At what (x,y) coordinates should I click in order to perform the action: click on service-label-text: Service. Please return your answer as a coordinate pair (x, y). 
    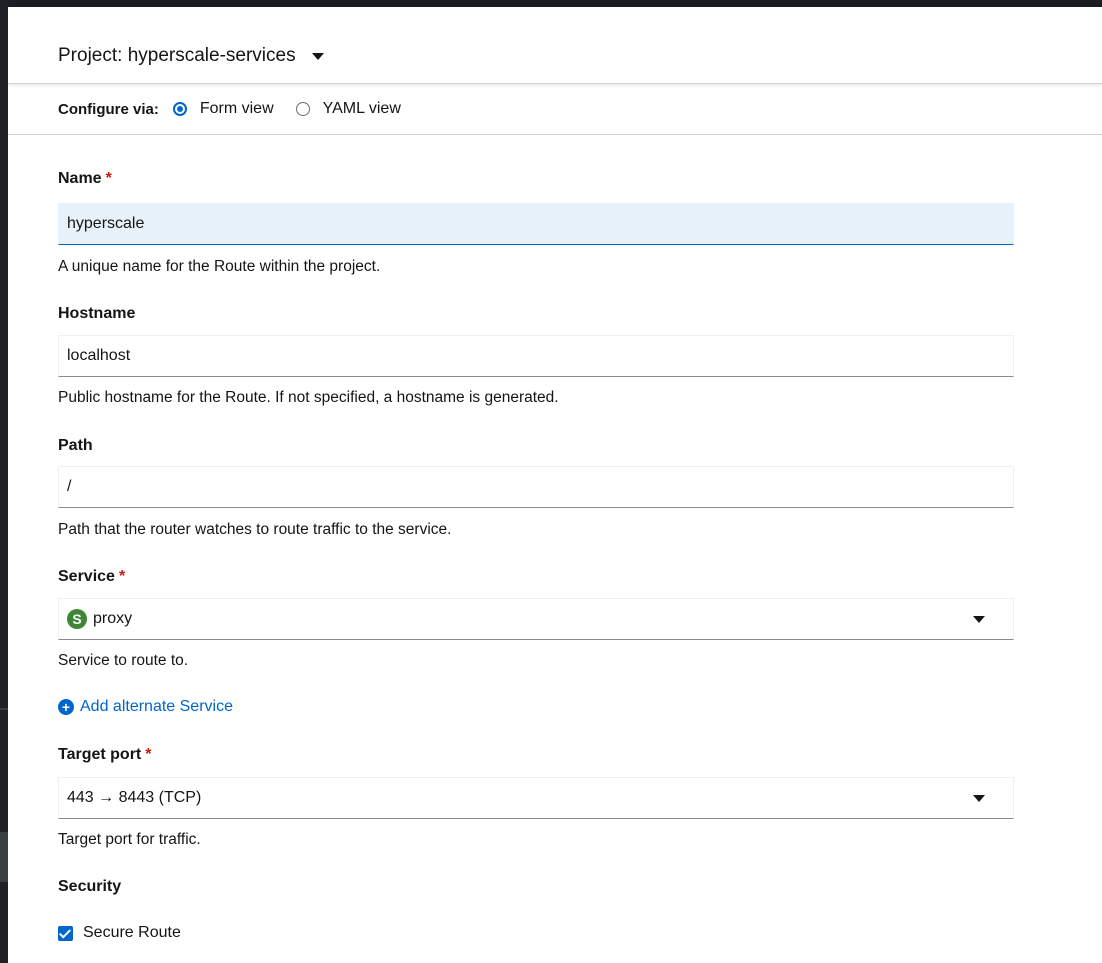
    Looking at the image, I should click on (86, 576).